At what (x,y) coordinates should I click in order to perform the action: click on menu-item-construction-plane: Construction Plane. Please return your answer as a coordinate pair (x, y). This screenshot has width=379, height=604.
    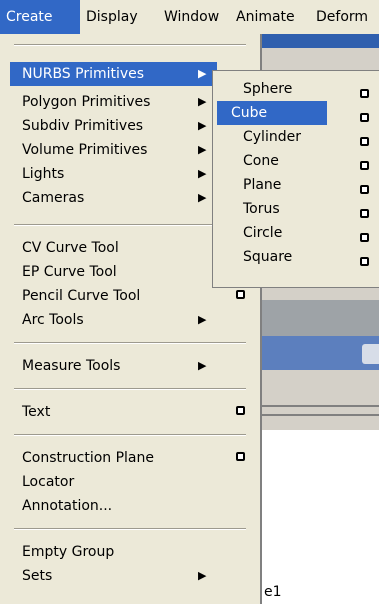
    Looking at the image, I should click on (130, 458).